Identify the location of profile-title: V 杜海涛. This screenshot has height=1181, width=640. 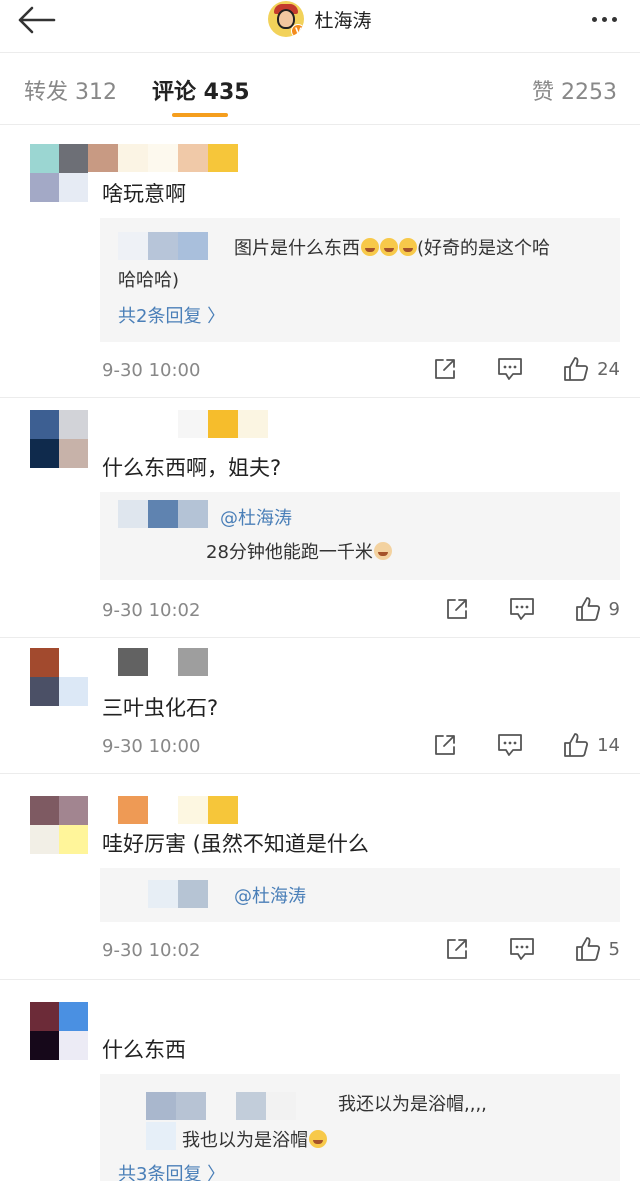
(320, 19).